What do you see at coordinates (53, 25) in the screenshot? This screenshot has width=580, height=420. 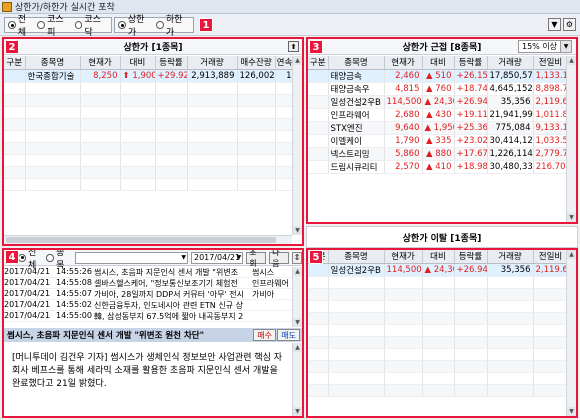 I see `radio-market-kospi: 코스피` at bounding box center [53, 25].